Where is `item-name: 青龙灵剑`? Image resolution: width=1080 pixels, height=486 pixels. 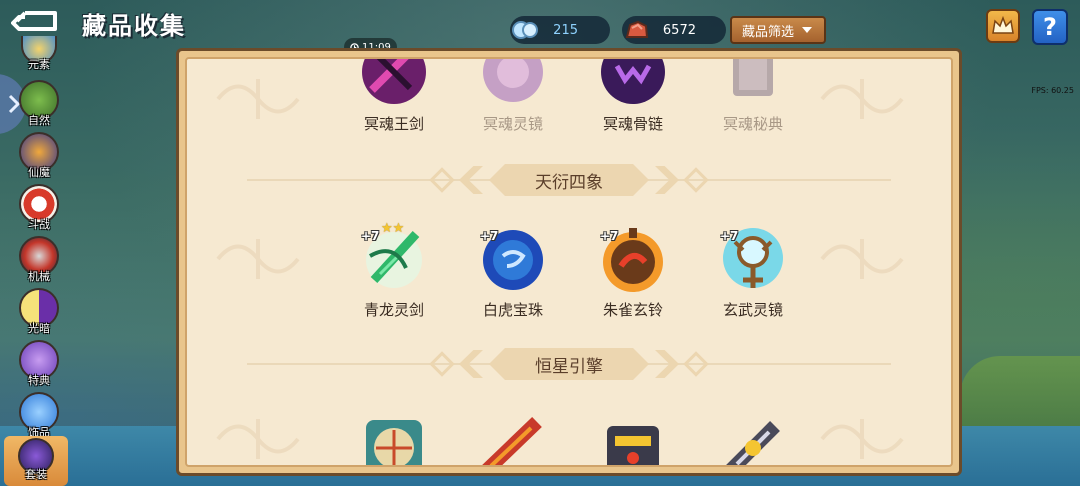 item-name: 青龙灵剑 is located at coordinates (393, 310).